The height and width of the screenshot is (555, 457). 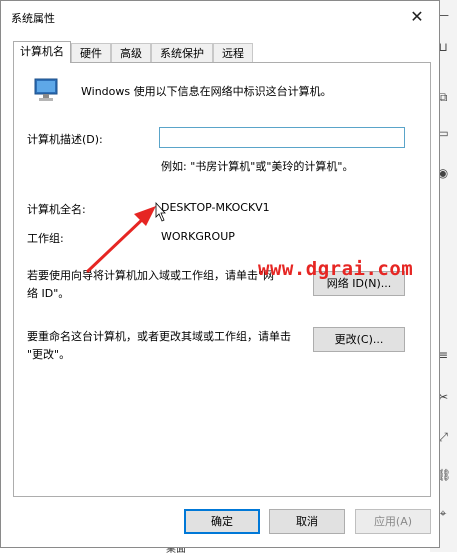 I want to click on description-label: 计算机描述(D):, so click(x=65, y=139).